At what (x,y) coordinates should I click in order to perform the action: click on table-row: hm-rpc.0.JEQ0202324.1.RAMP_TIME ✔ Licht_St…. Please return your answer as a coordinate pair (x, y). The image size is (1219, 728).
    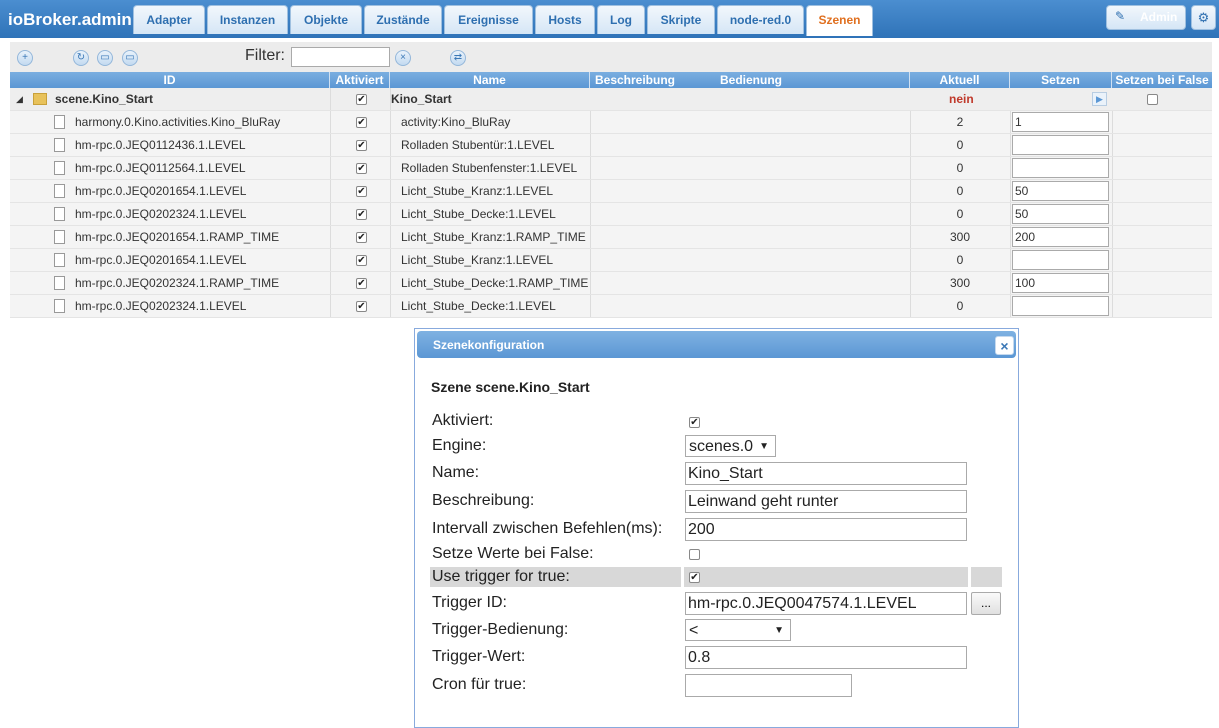
    Looking at the image, I should click on (611, 283).